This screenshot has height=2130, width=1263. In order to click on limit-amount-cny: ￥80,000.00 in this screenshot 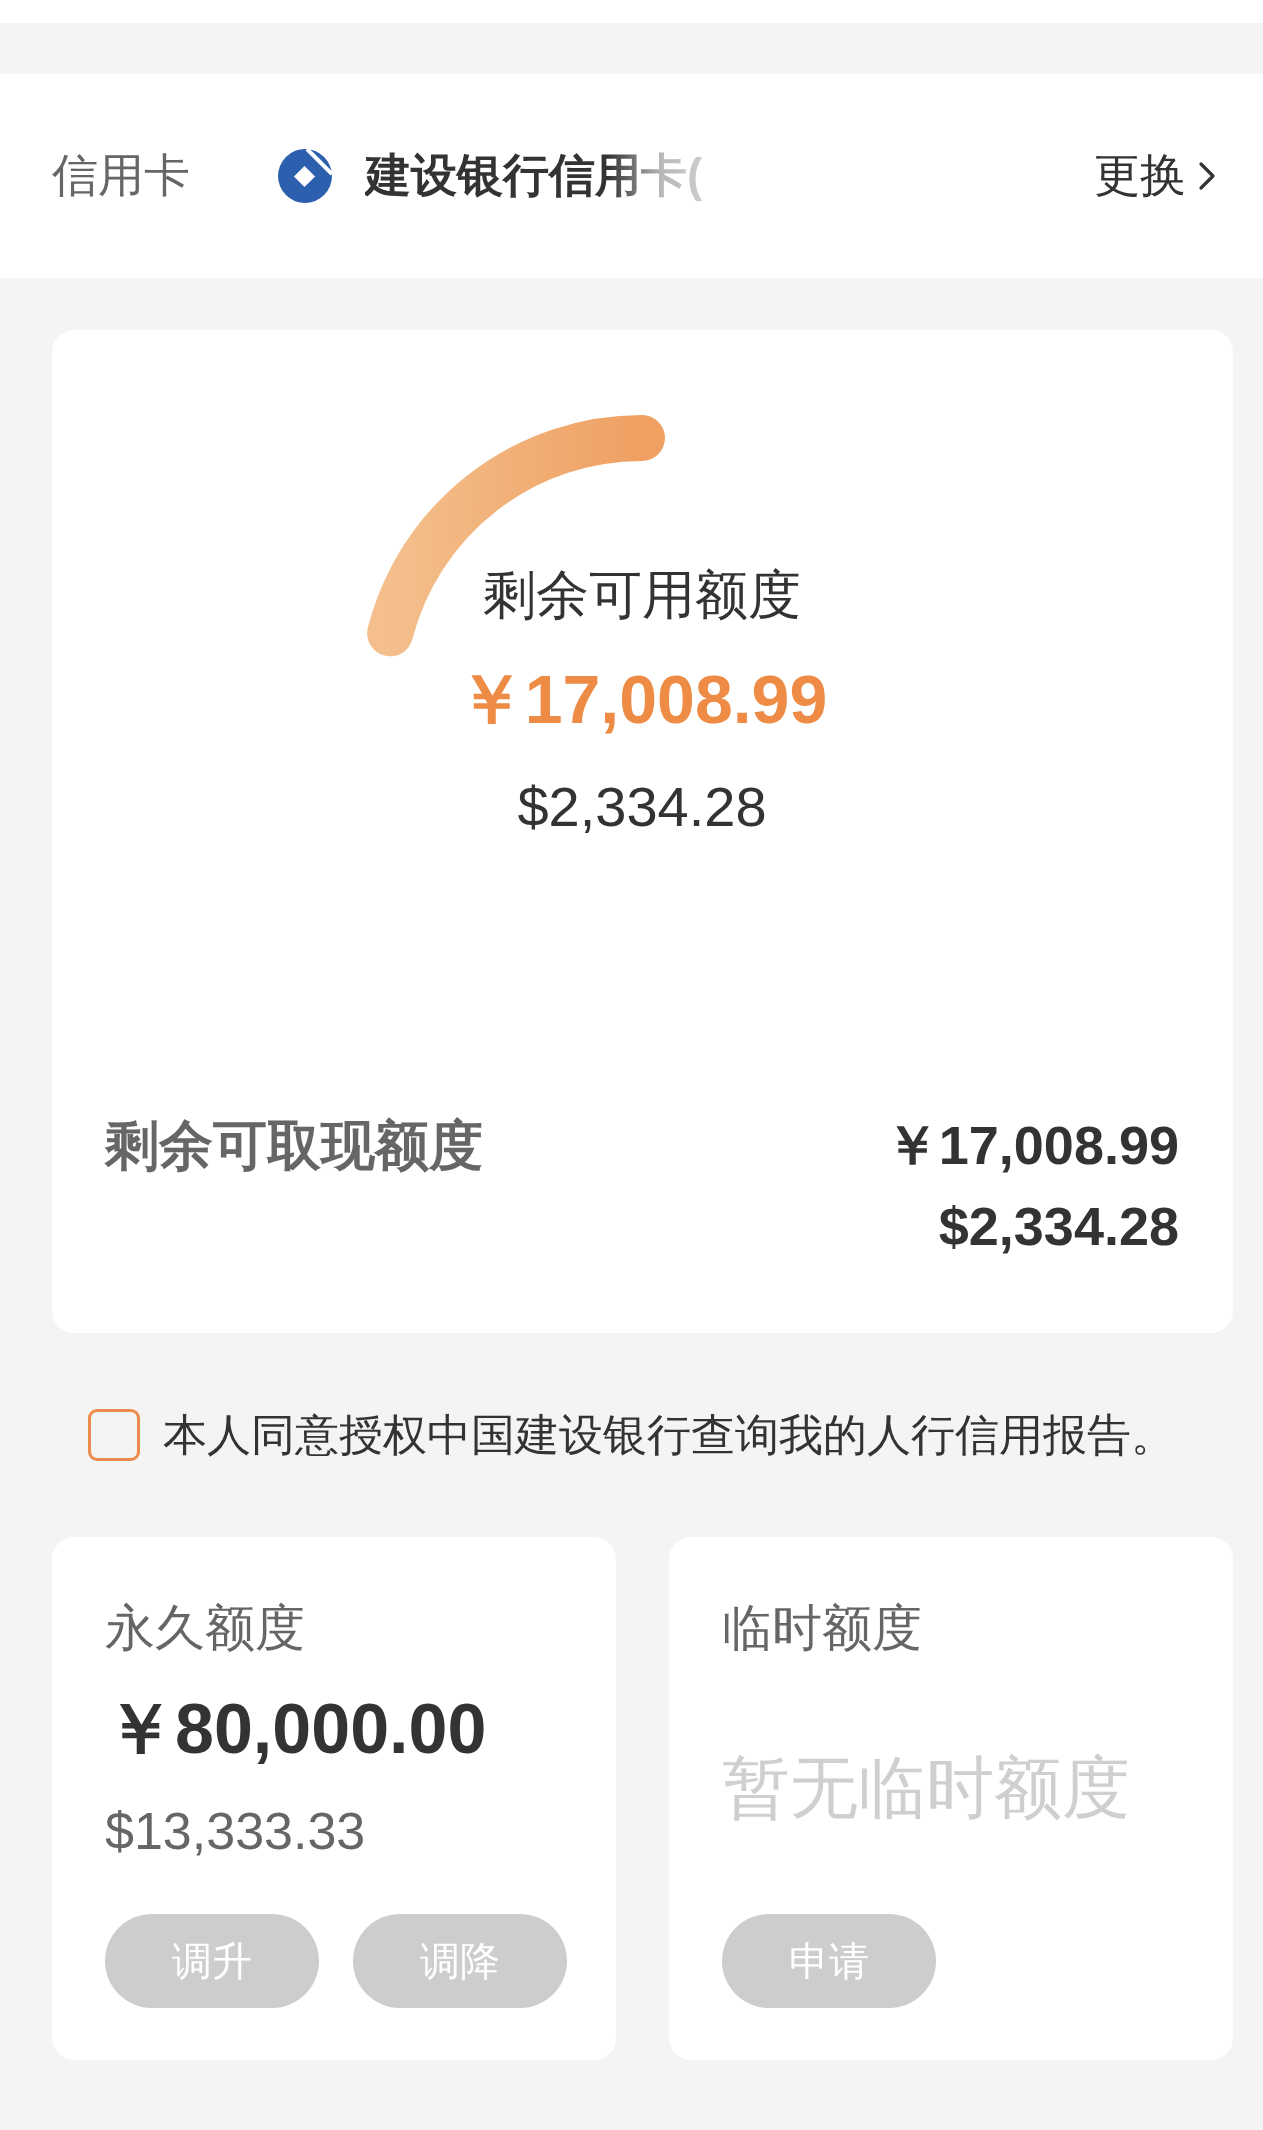, I will do `click(296, 1729)`.